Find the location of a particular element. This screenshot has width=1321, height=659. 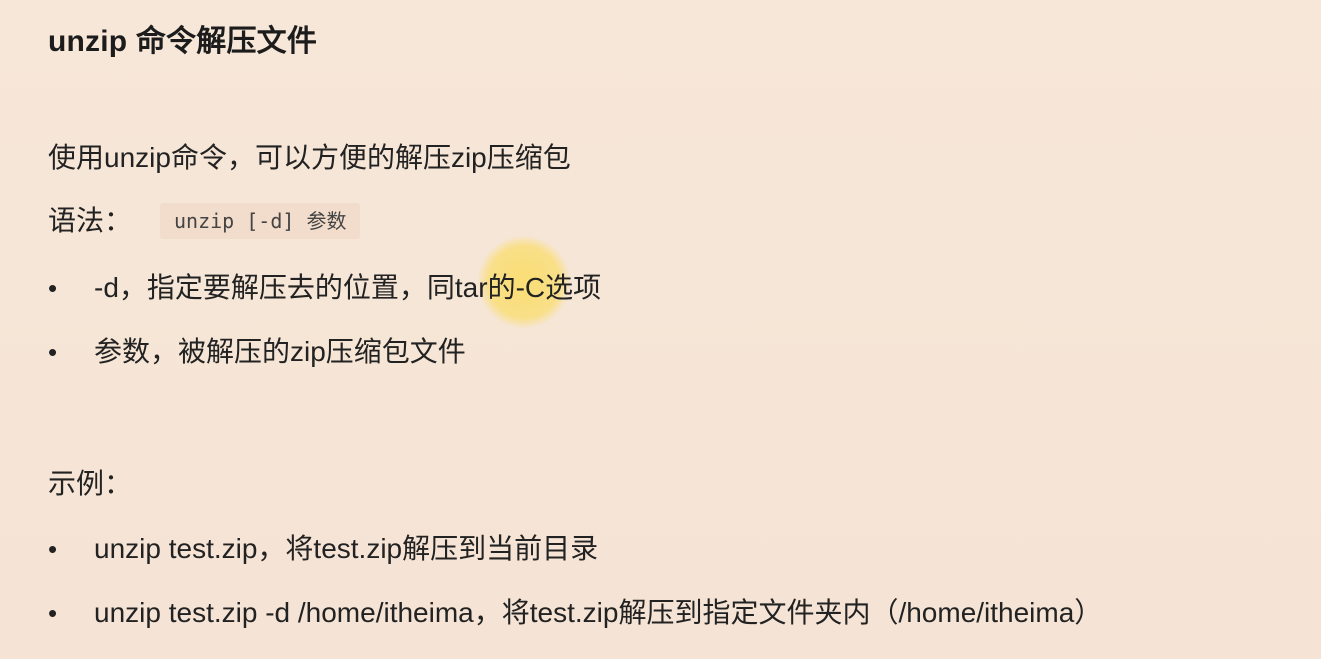

intro-text: 使用unzip命令，可以方便的解压zip压缩包 is located at coordinates (309, 157).